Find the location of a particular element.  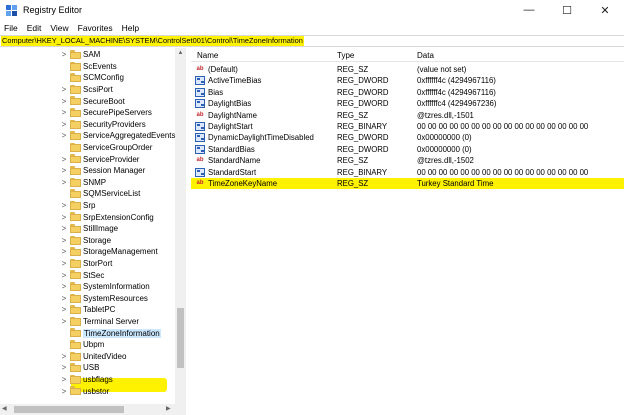

value-row: StandardBias REG_DWORD 0x00000000 (0) is located at coordinates (407, 149).